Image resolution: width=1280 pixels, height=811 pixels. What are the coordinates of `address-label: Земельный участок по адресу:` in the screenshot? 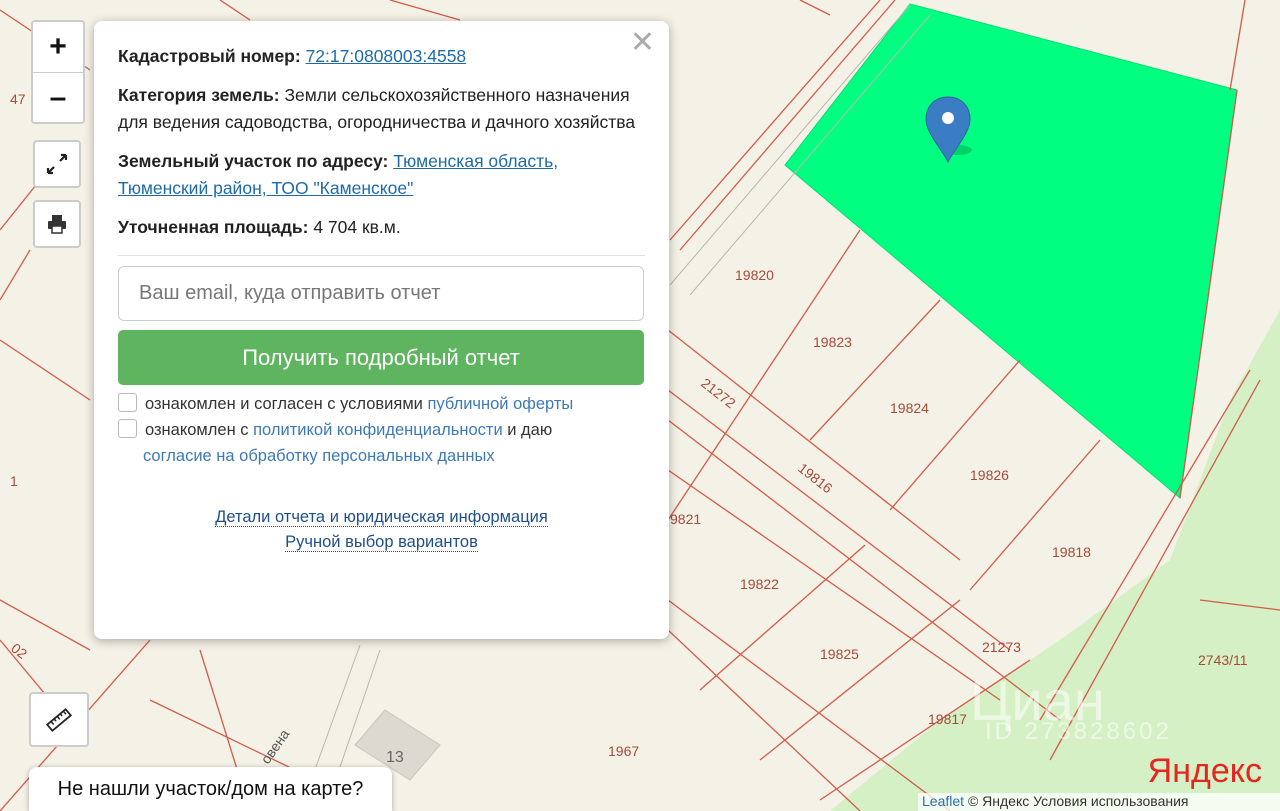 It's located at (253, 161).